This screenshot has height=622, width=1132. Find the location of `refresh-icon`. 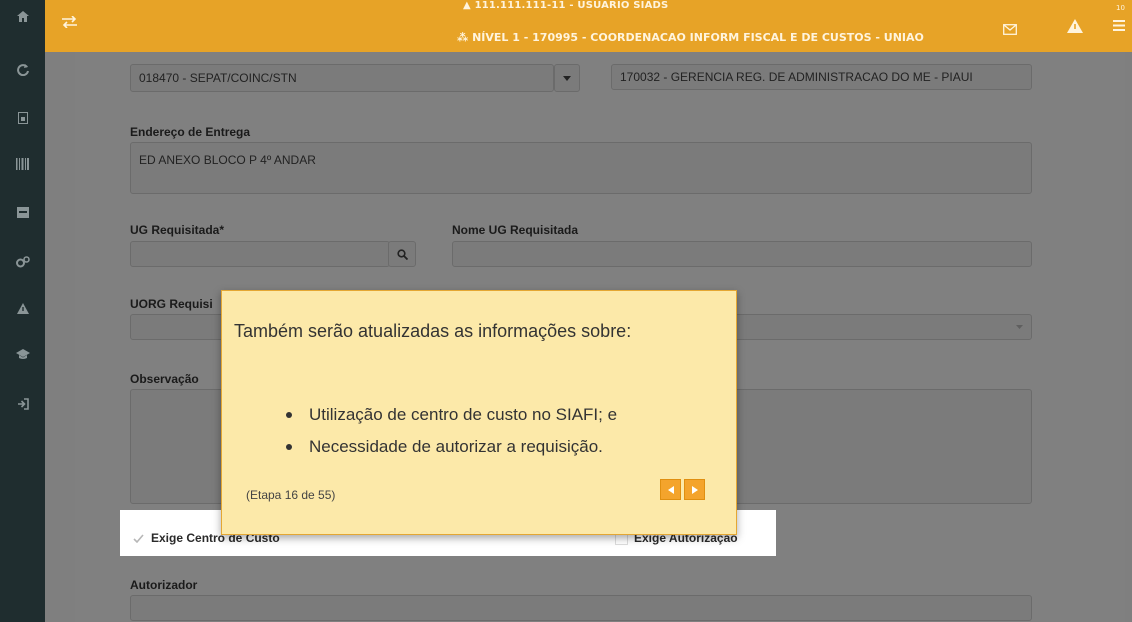

refresh-icon is located at coordinates (22, 70).